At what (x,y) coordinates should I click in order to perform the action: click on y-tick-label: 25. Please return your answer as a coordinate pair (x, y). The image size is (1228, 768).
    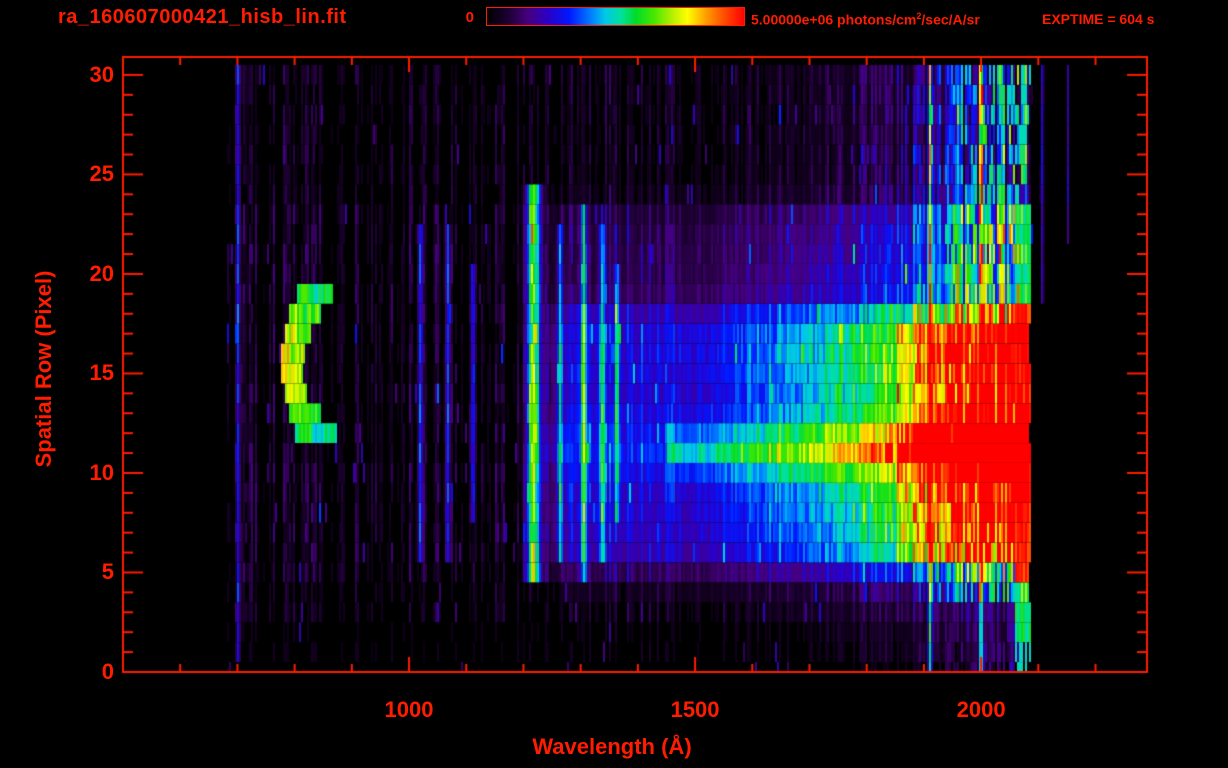
    Looking at the image, I should click on (101, 174).